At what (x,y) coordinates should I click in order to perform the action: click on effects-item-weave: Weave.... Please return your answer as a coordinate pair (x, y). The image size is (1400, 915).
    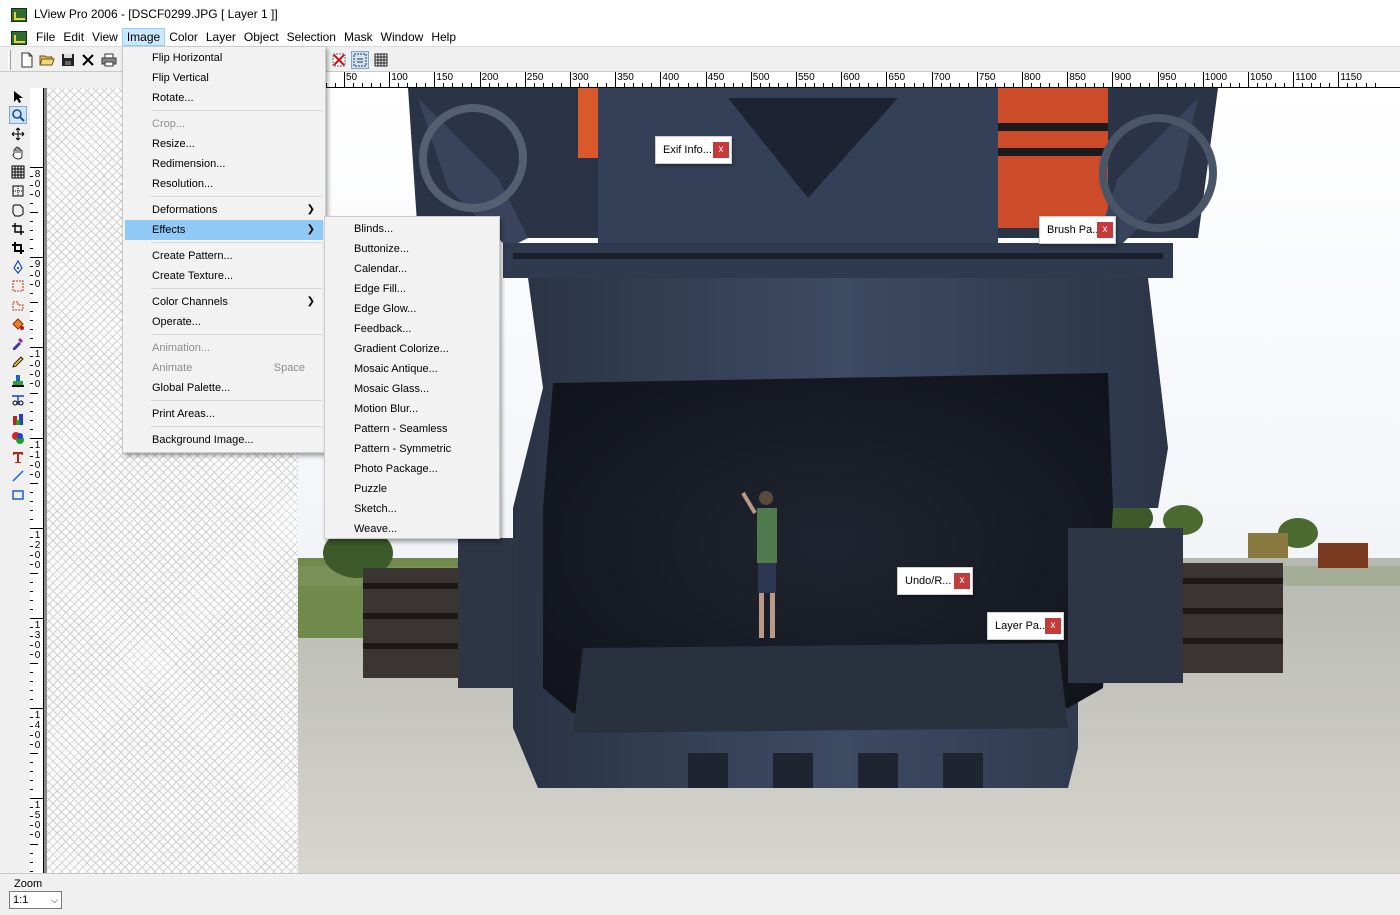
    Looking at the image, I should click on (412, 529).